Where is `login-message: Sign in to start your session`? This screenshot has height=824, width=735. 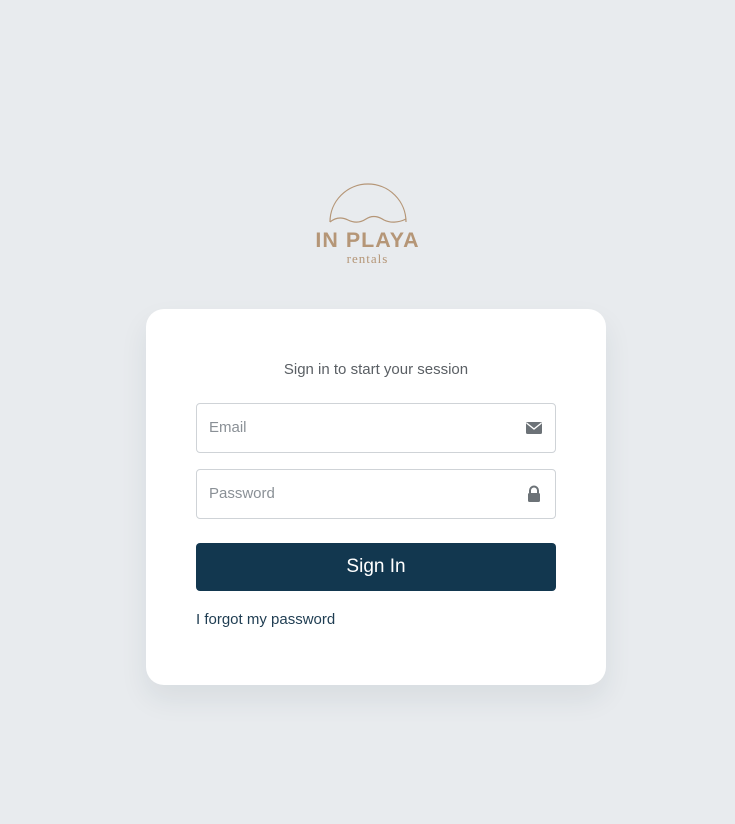
login-message: Sign in to start your session is located at coordinates (376, 369).